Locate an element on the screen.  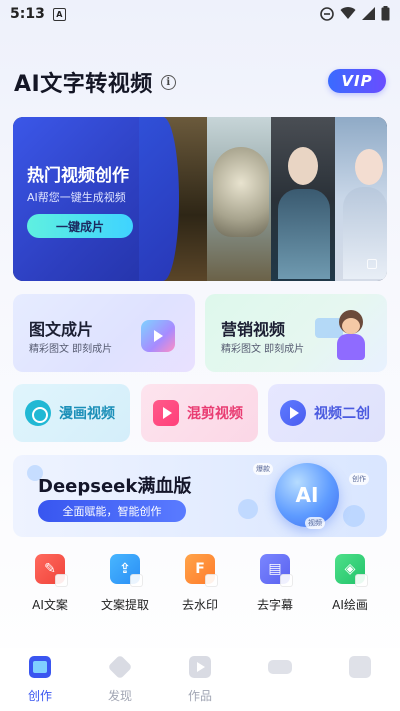
dnd-icon is located at coordinates (327, 13).